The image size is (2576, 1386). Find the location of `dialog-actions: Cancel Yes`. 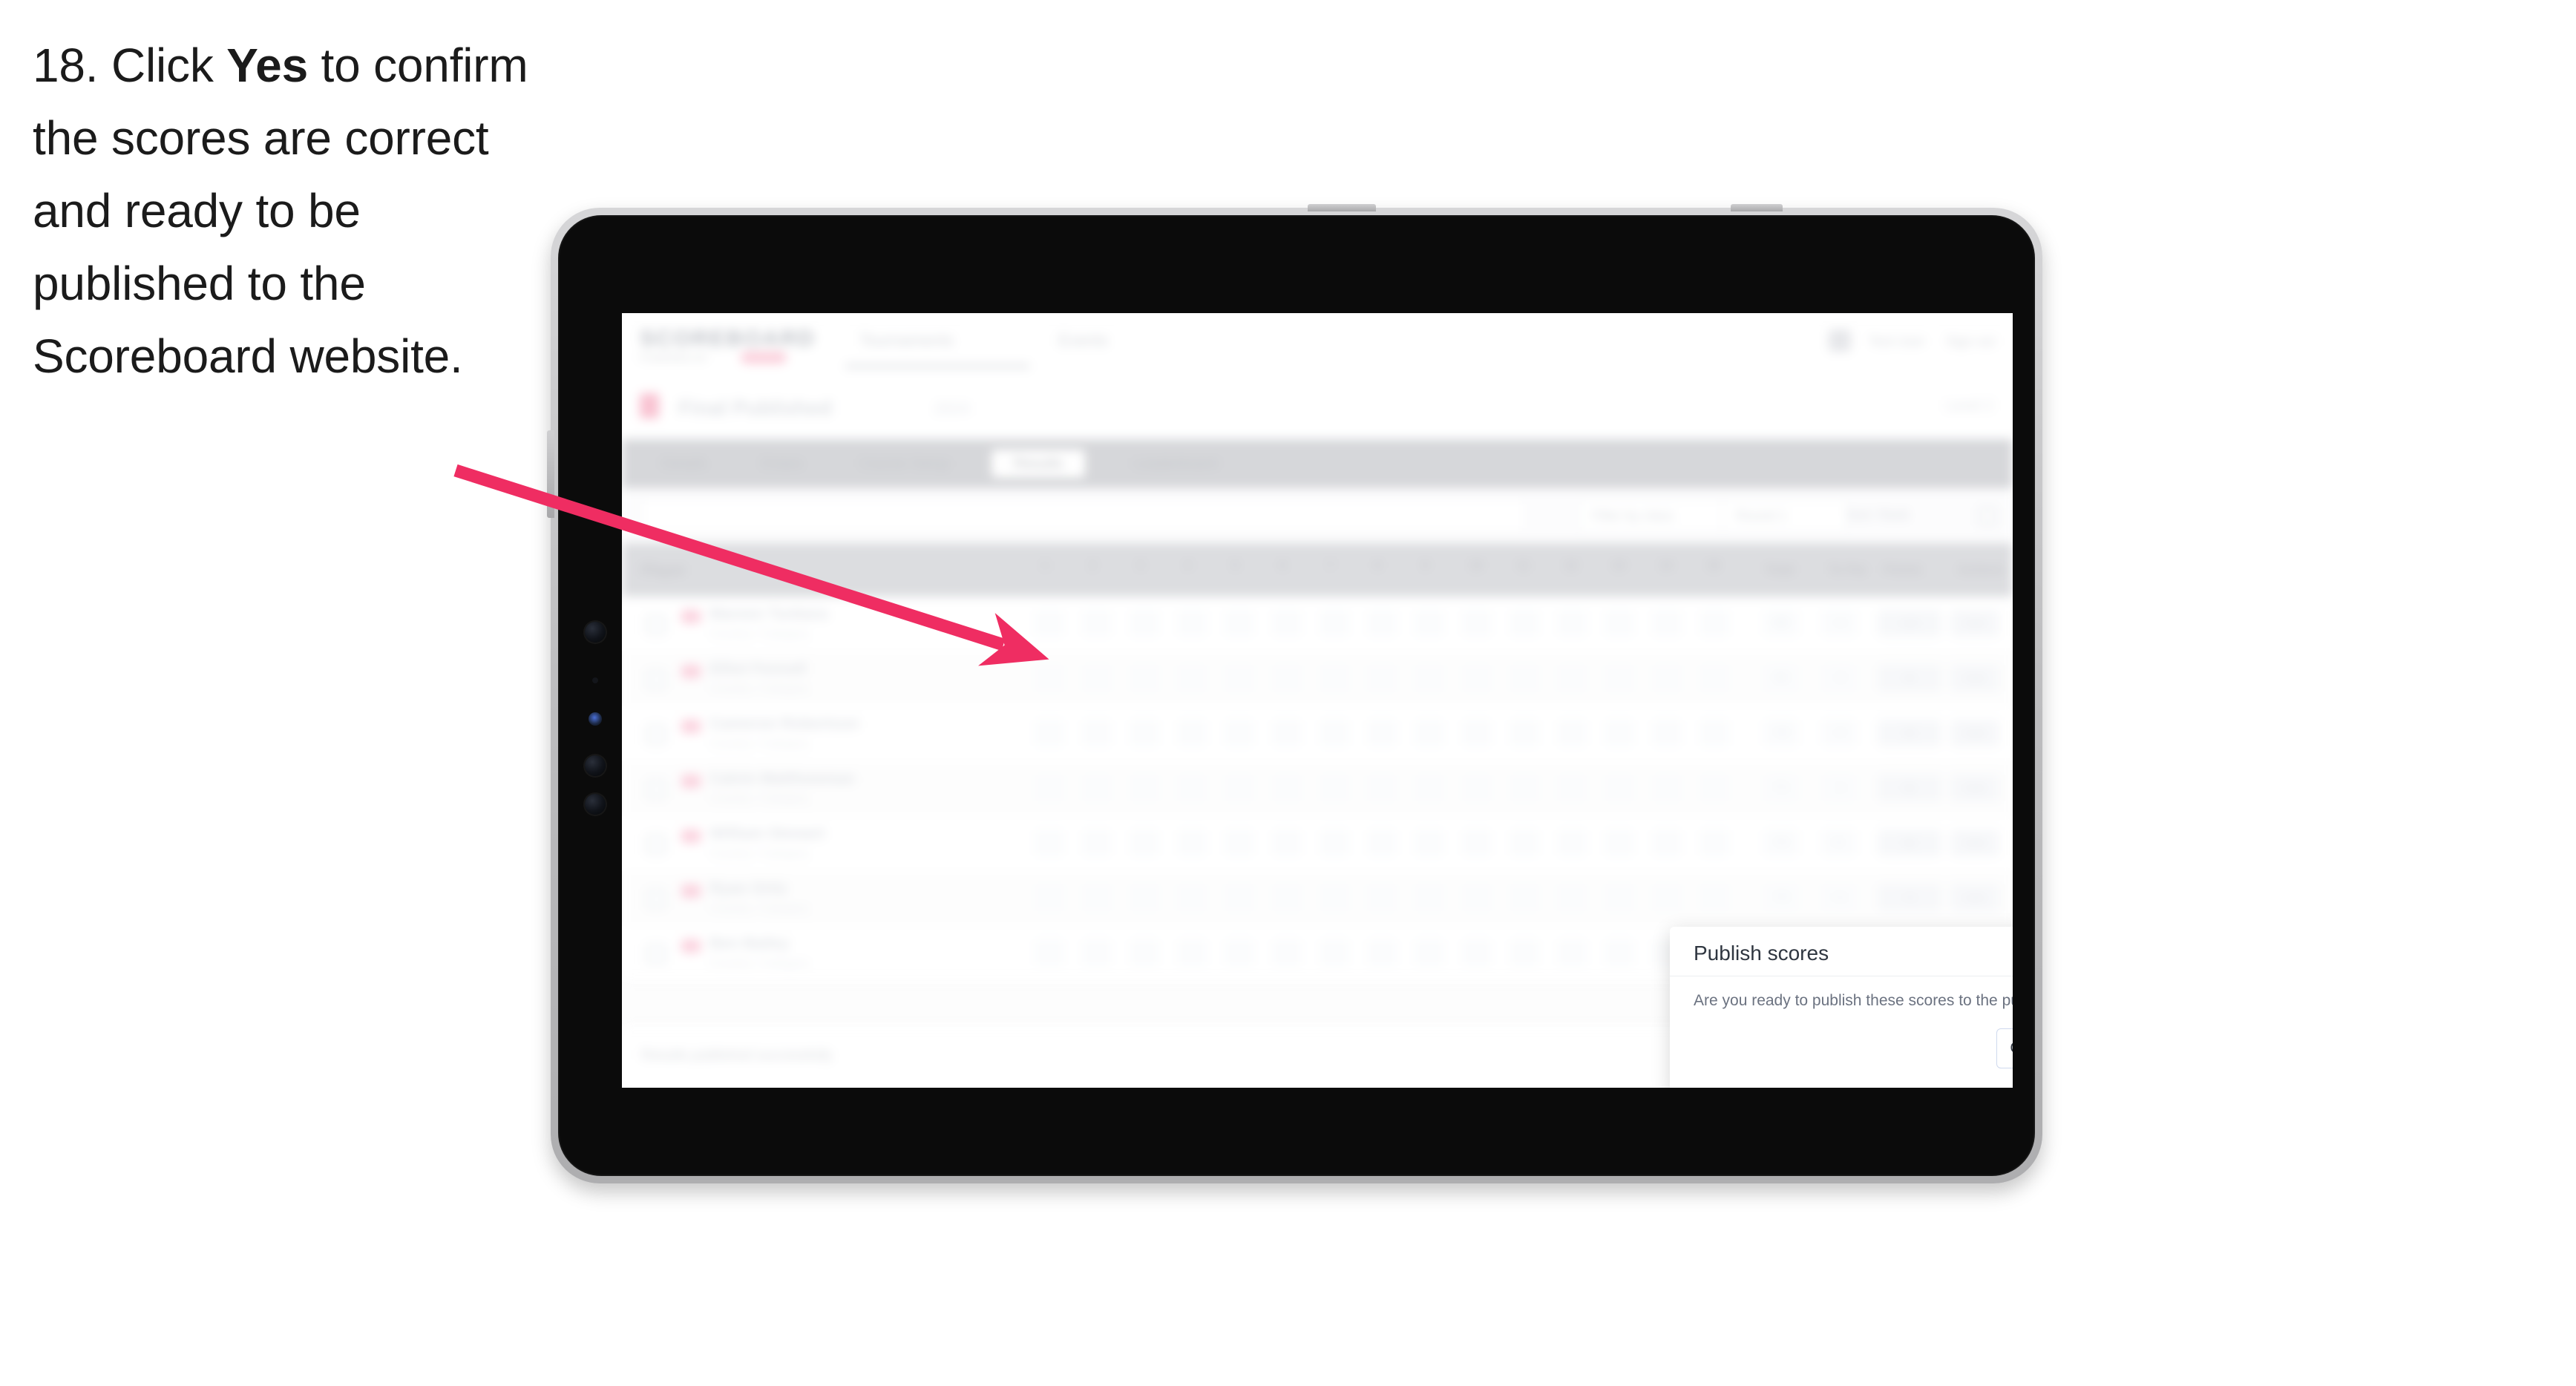

dialog-actions: Cancel Yes is located at coordinates (2004, 1048).